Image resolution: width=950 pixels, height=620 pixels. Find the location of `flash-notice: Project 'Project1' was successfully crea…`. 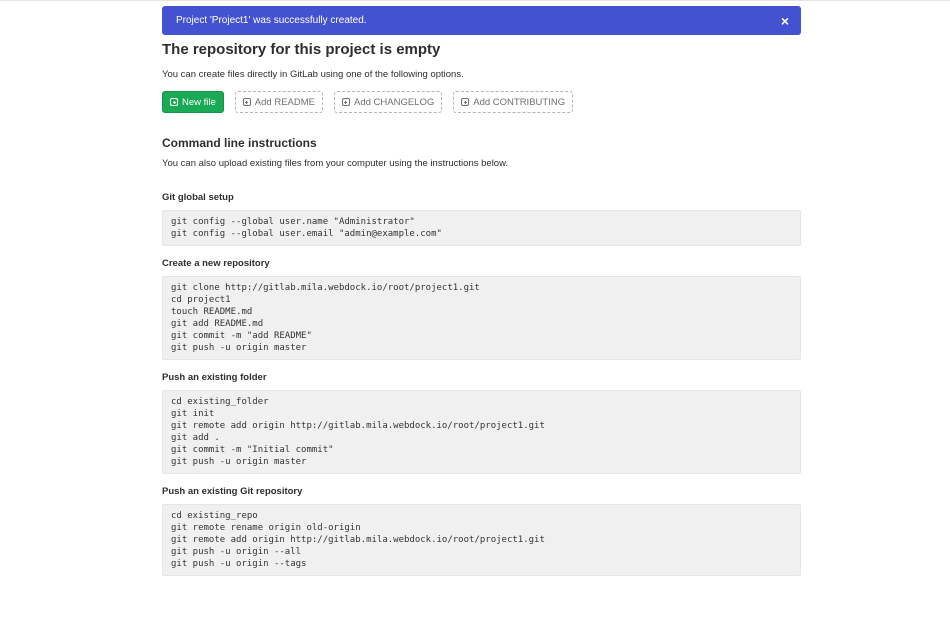

flash-notice: Project 'Project1' was successfully crea… is located at coordinates (481, 20).